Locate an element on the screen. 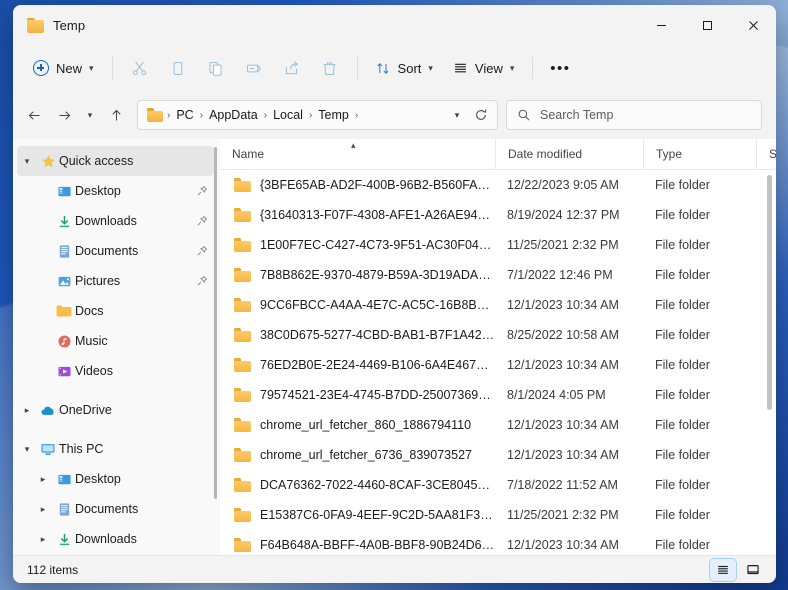 This screenshot has height=590, width=788. cell-name: 76ED2B0E-2E24-4469-B106-6A4E467B5A3F is located at coordinates (357, 365).